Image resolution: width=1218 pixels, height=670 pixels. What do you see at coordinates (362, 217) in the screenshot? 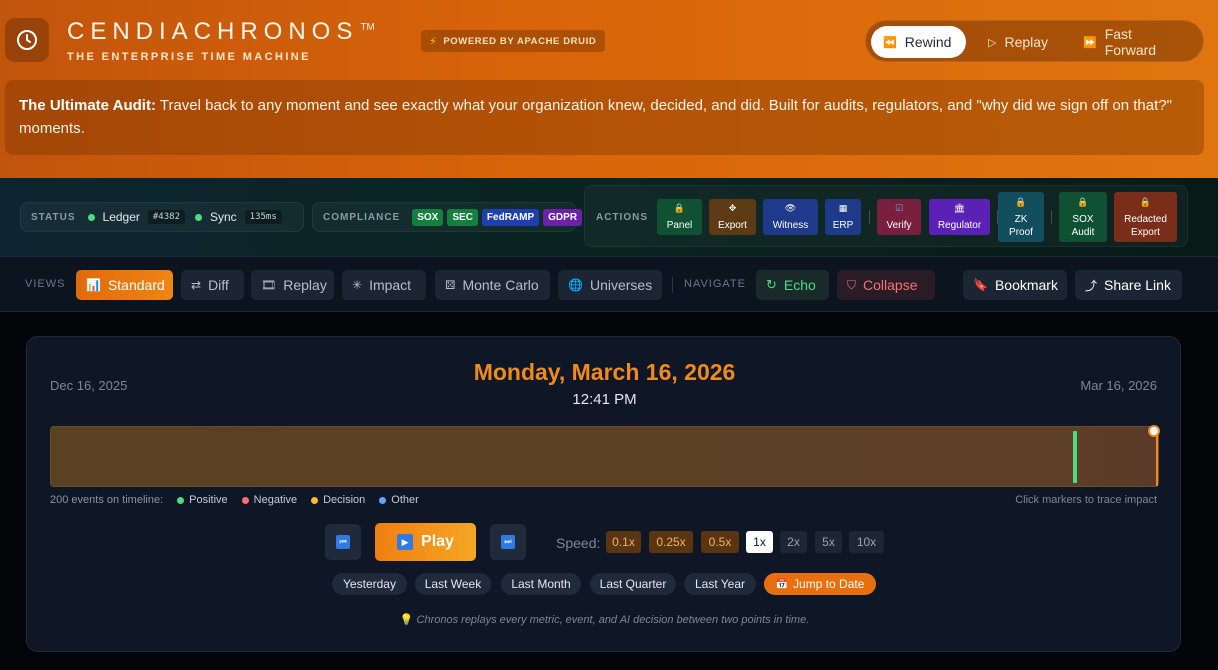
I see `compliance-label: COMPLIANCE` at bounding box center [362, 217].